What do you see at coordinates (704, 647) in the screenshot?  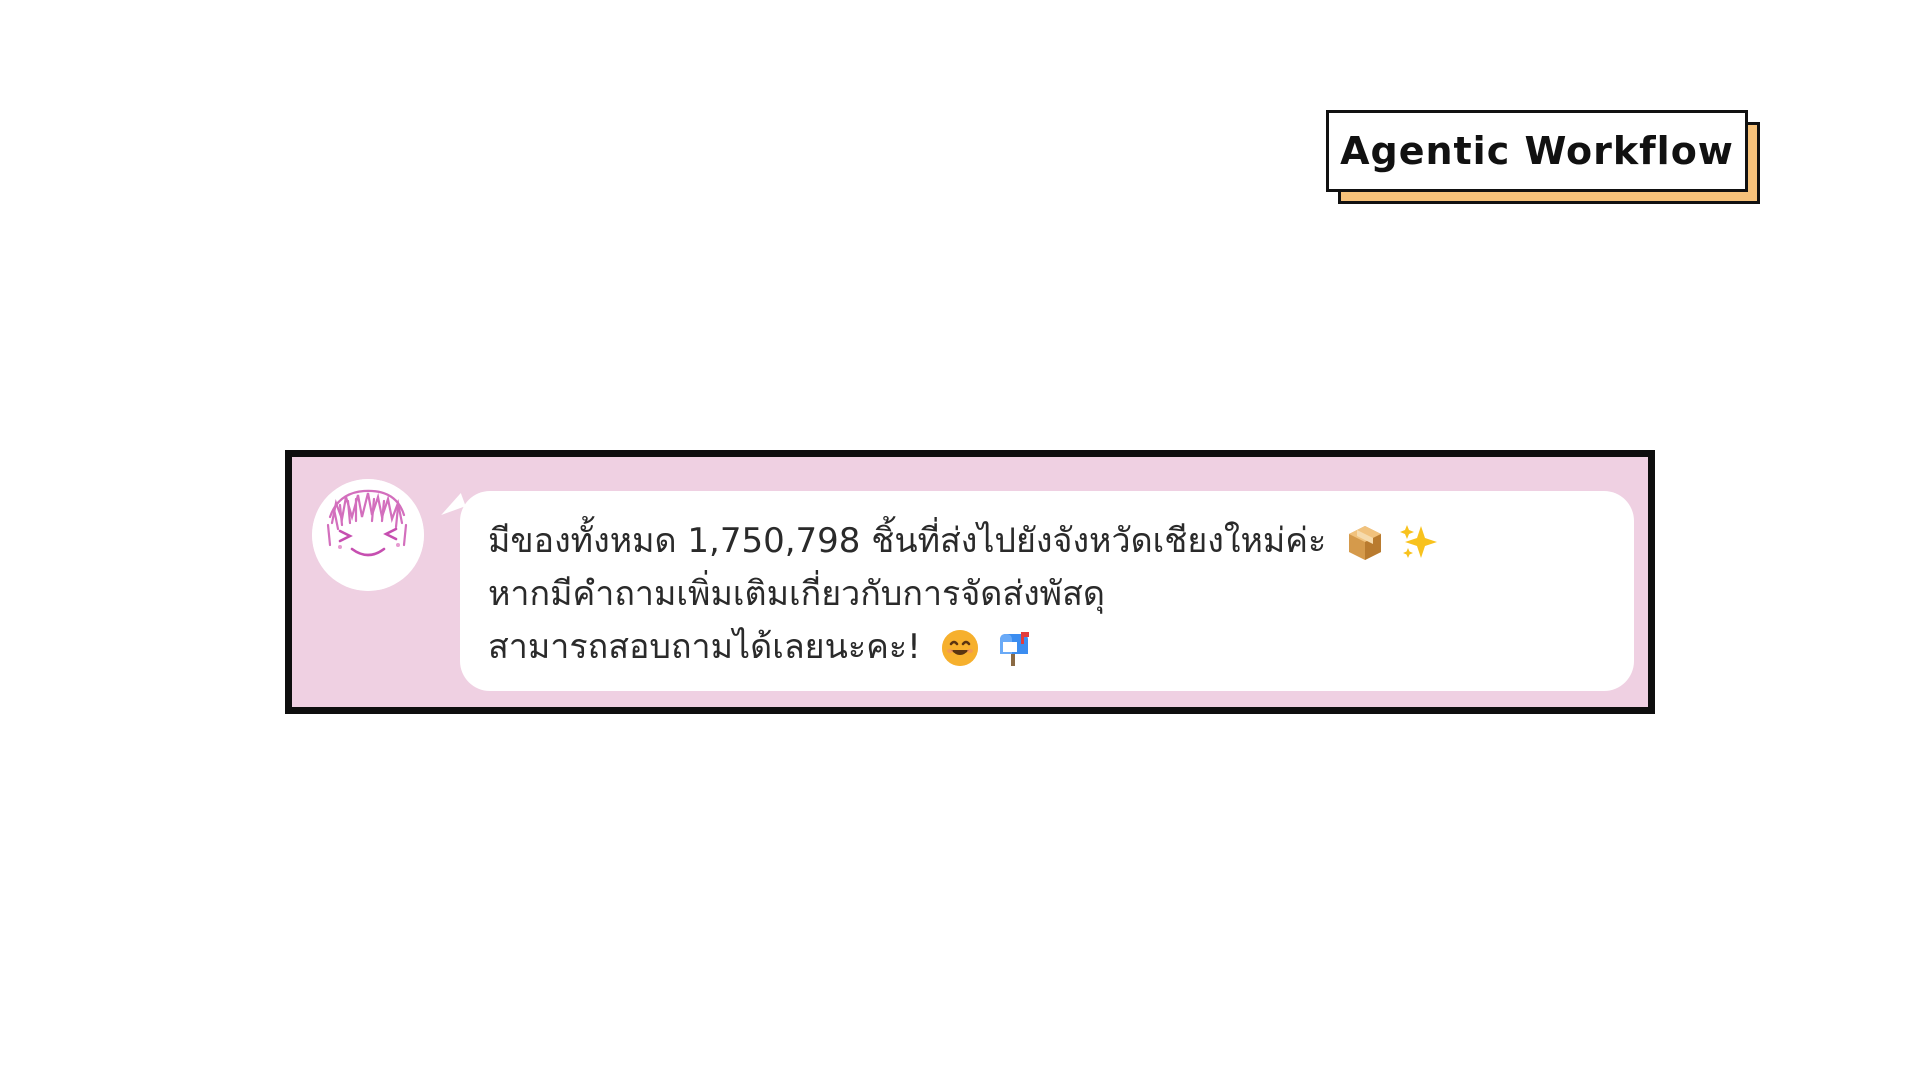 I see `message-line-3-text: สามารถสอบถามได้เลยนะคะ!` at bounding box center [704, 647].